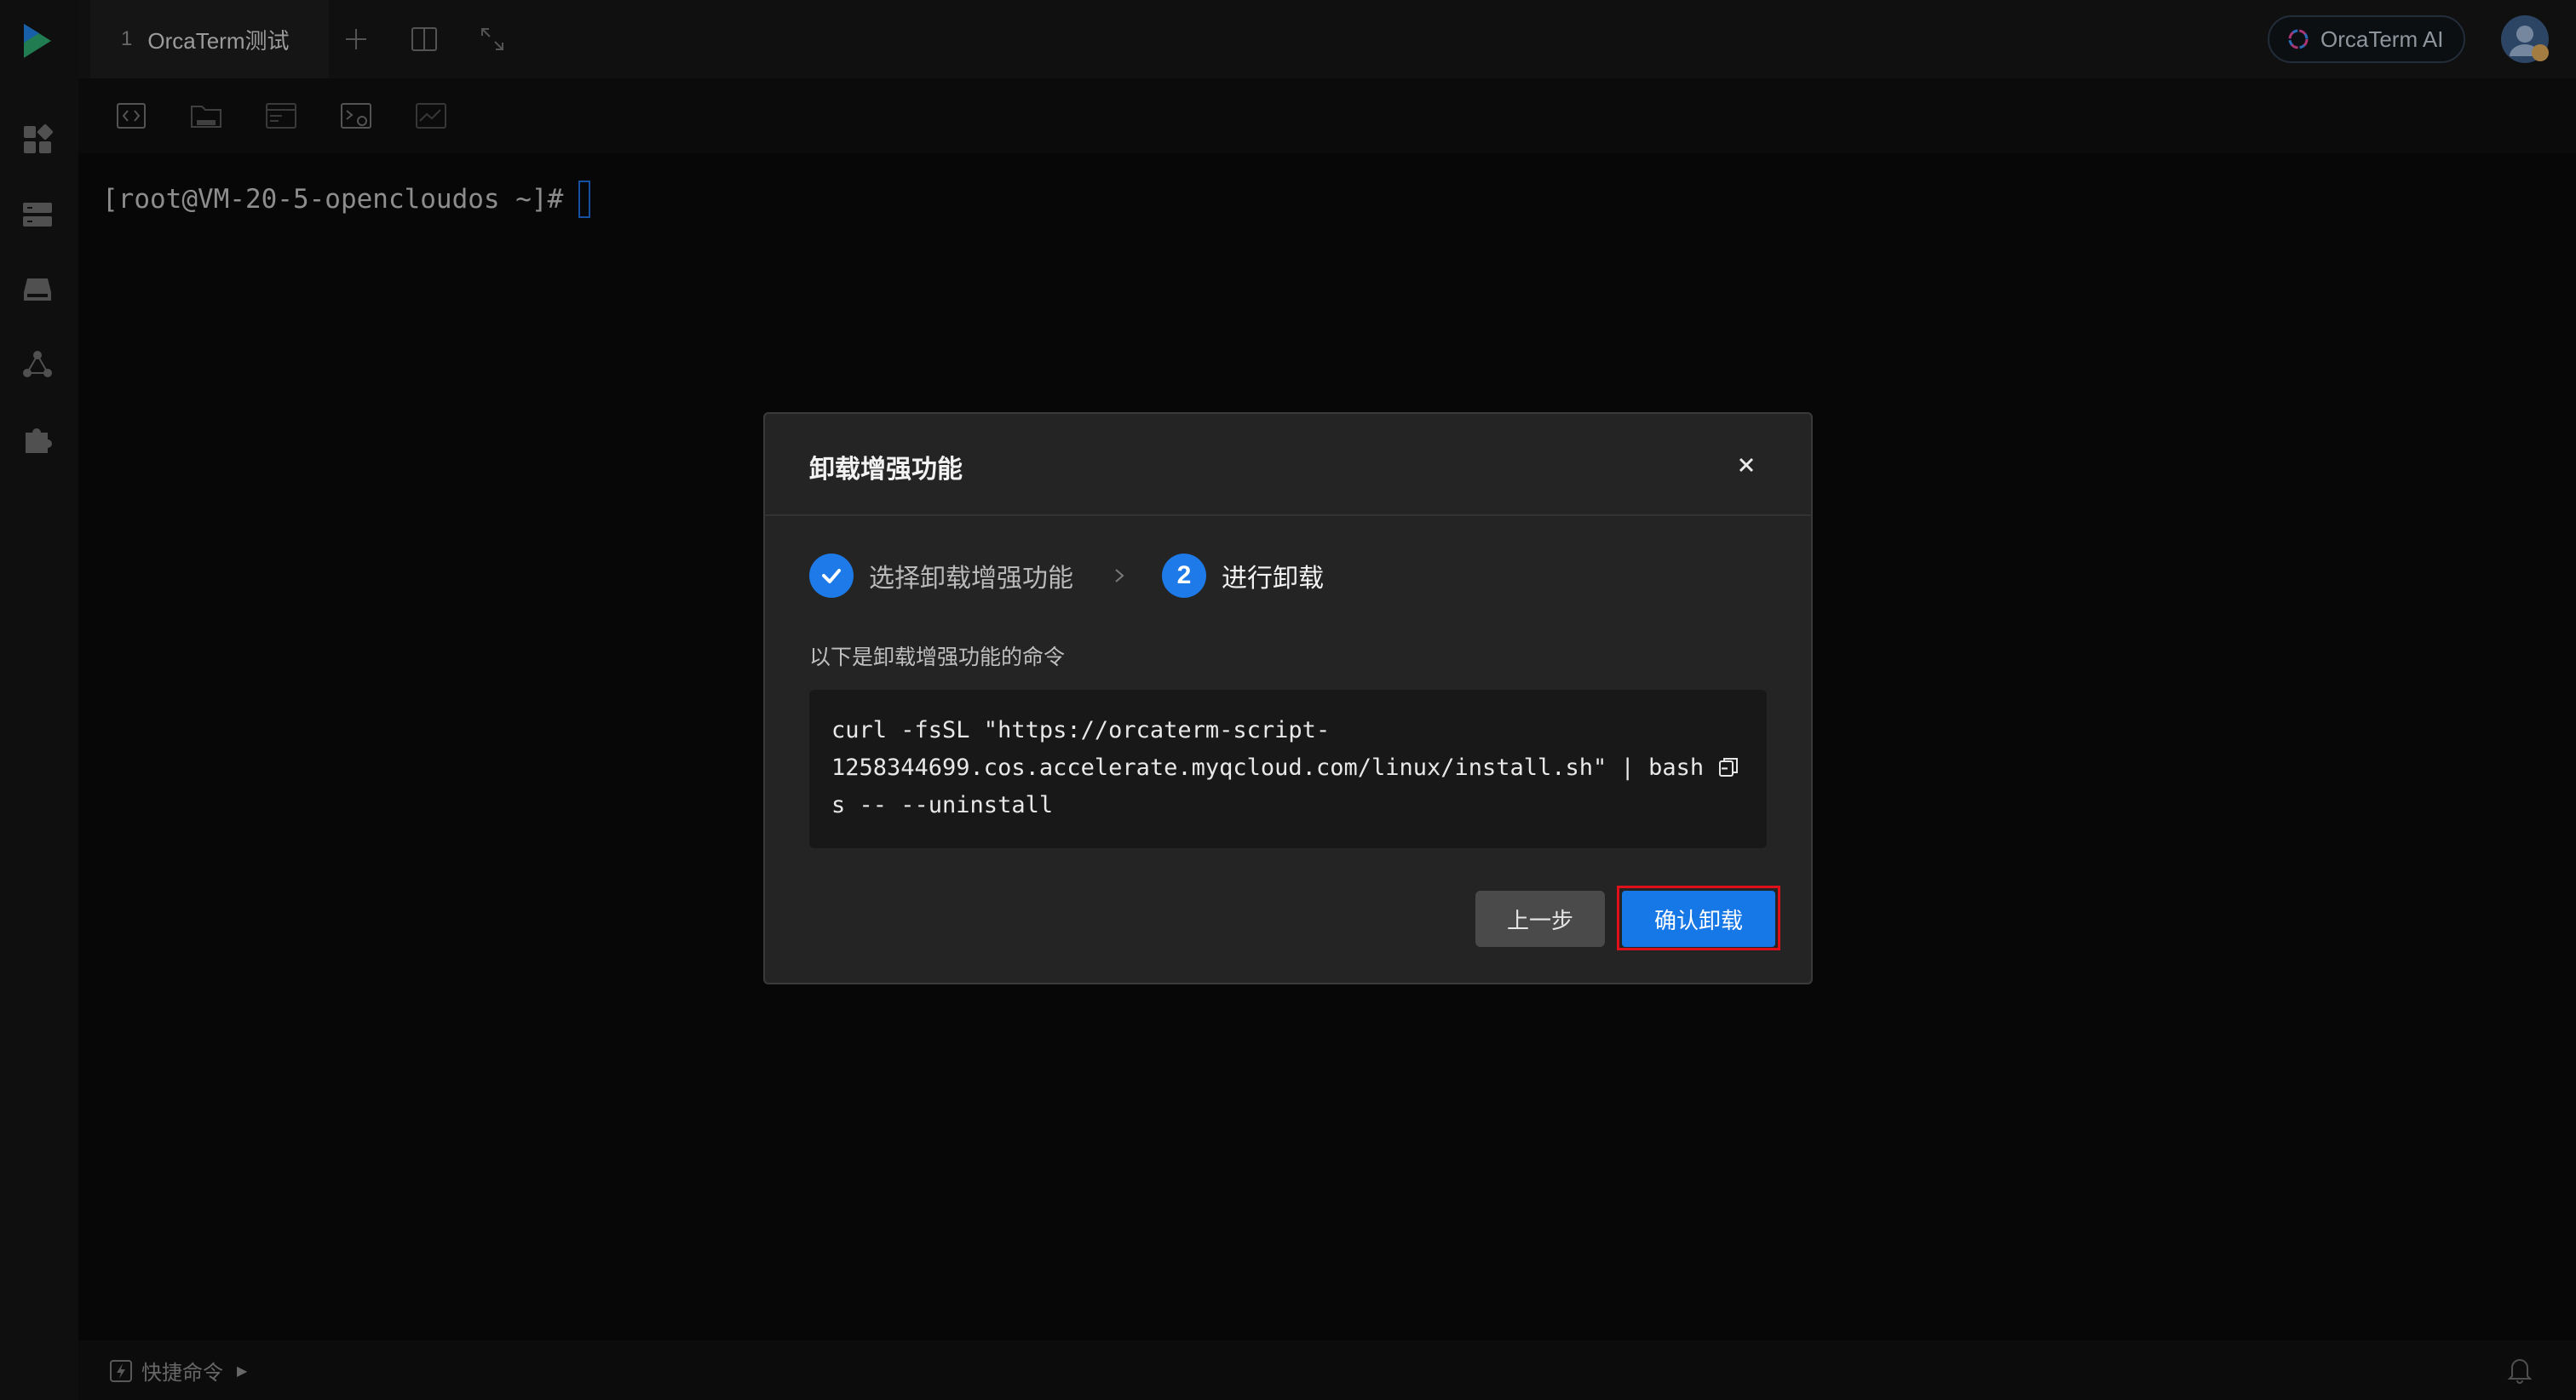 The height and width of the screenshot is (1400, 2576). What do you see at coordinates (938, 657) in the screenshot?
I see `command-description: 以下是卸载增强功能的命令` at bounding box center [938, 657].